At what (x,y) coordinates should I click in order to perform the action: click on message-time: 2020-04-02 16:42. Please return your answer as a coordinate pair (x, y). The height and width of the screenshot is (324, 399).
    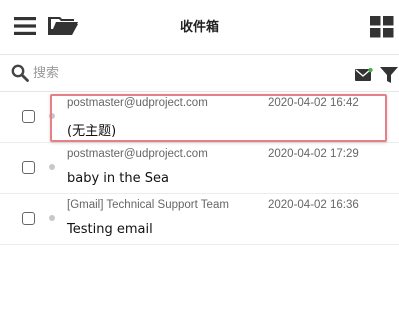
    Looking at the image, I should click on (313, 103).